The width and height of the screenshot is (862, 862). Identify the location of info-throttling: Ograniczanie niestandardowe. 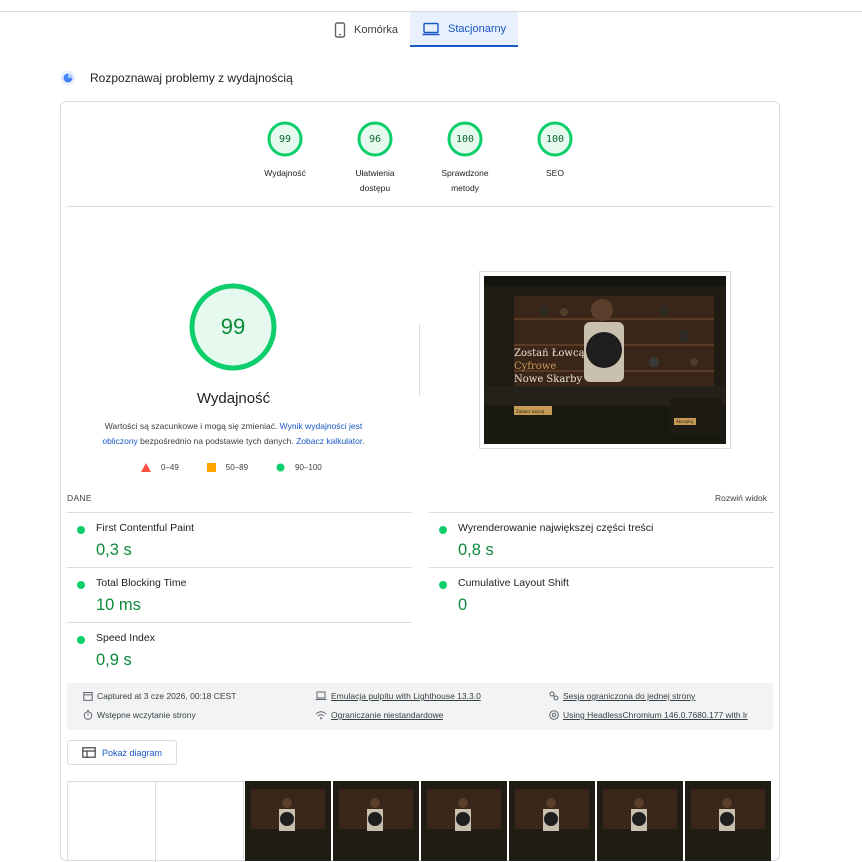
(379, 715).